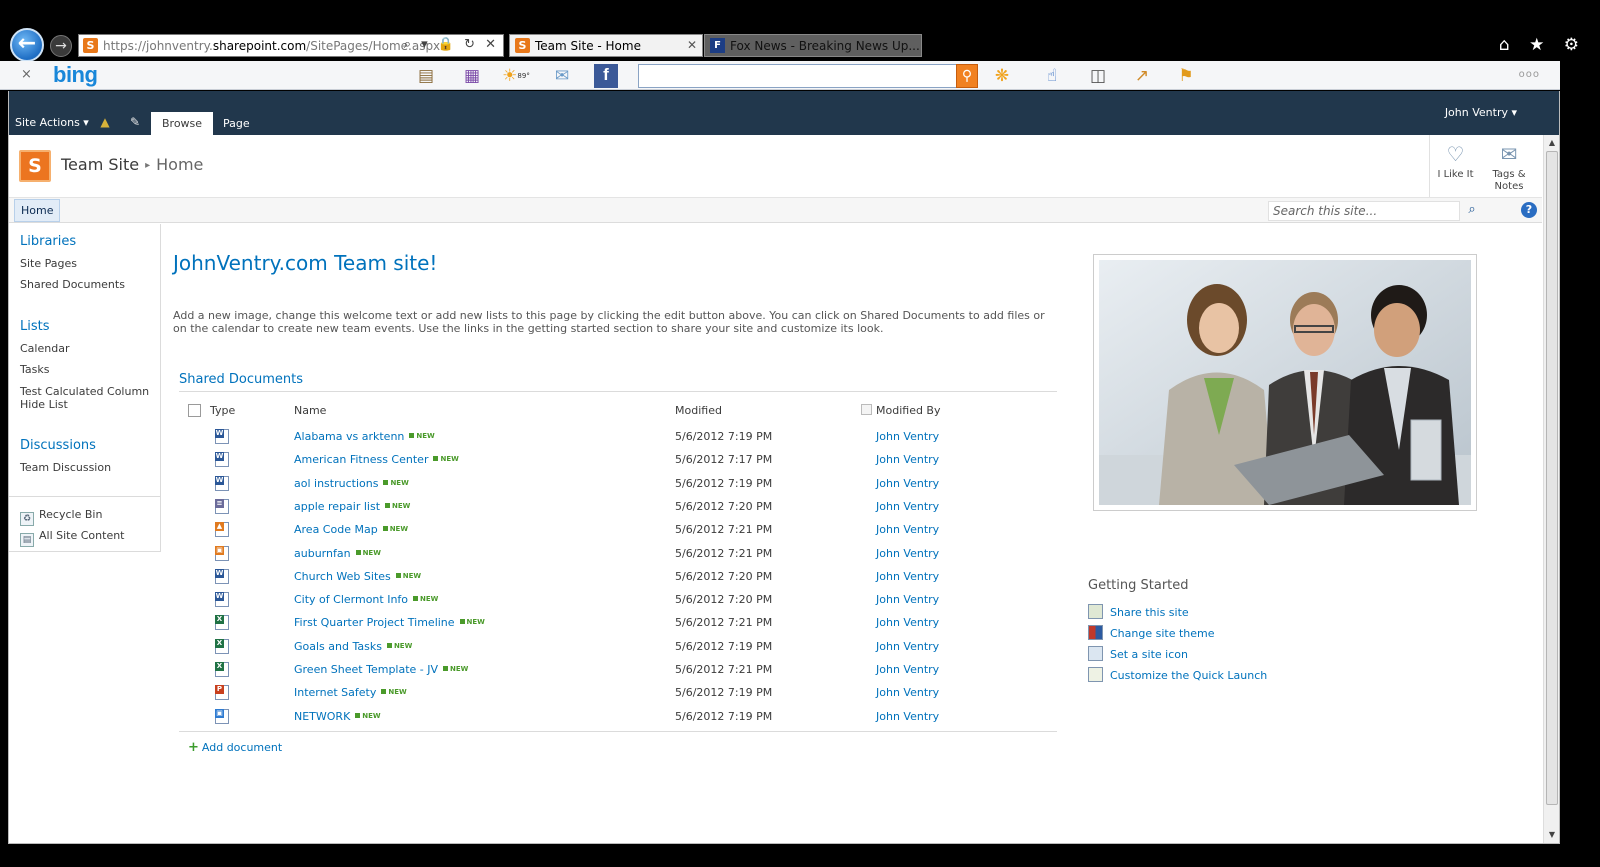 This screenshot has width=1600, height=867. What do you see at coordinates (48, 241) in the screenshot?
I see `ql-libraries-heading: Libraries` at bounding box center [48, 241].